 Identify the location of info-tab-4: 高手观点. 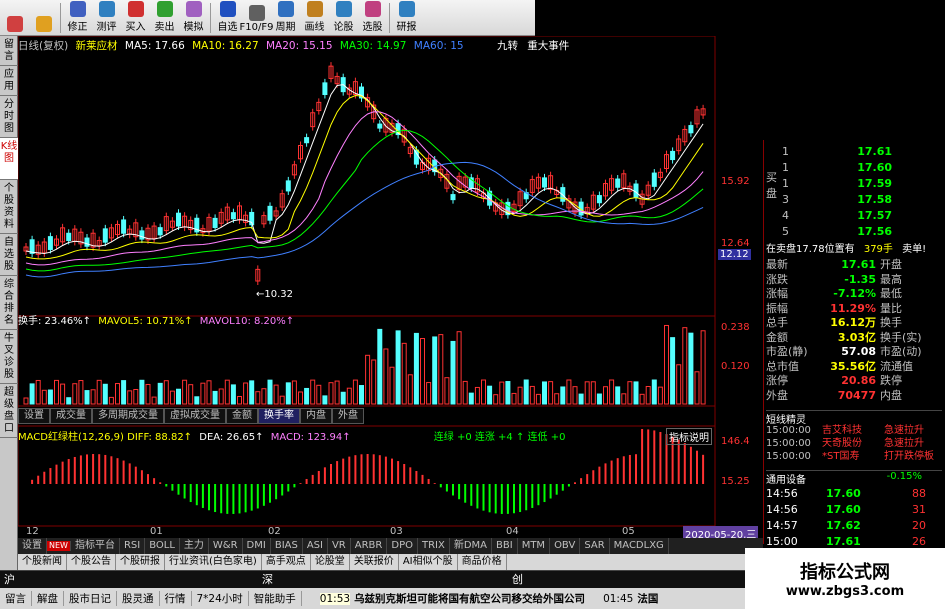
(286, 562).